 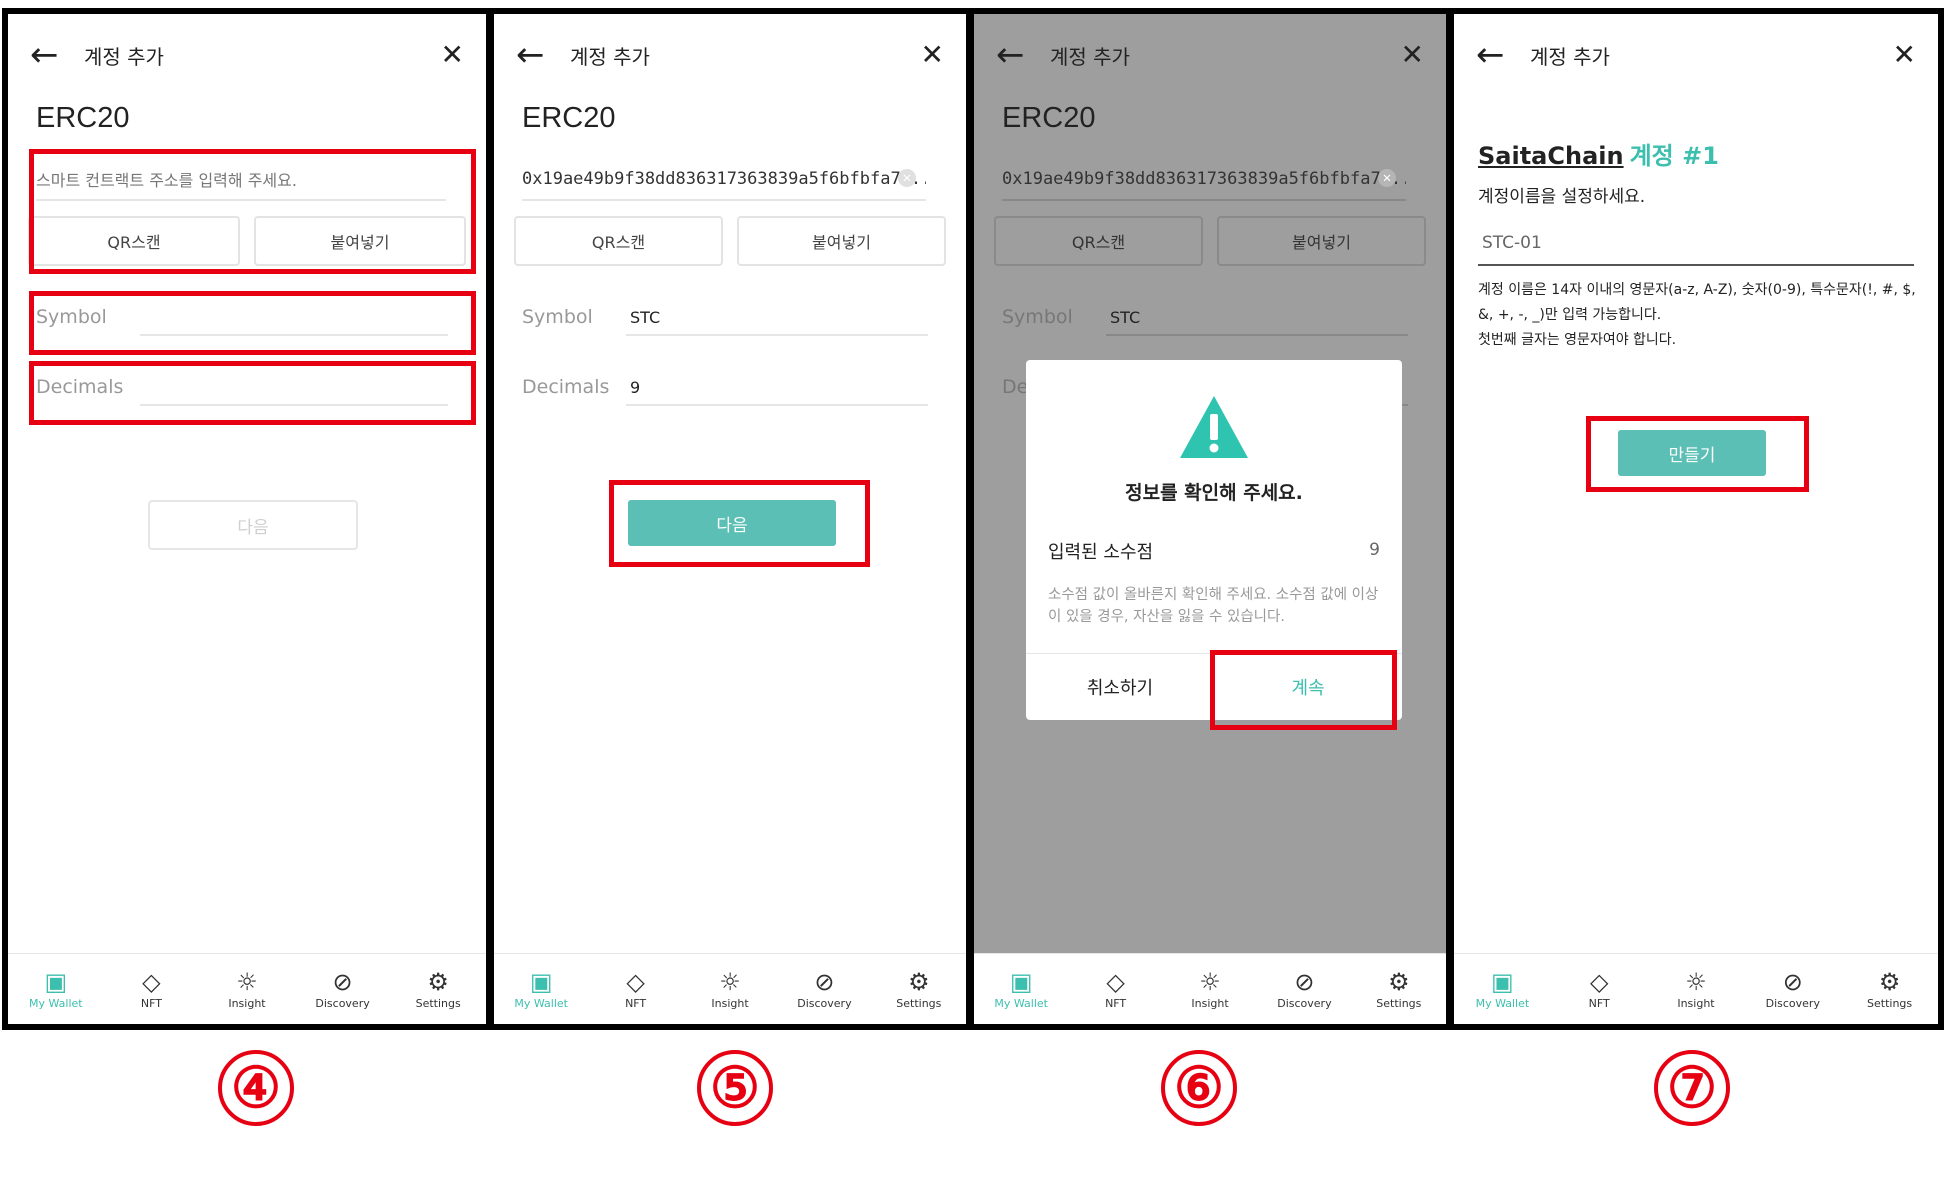 What do you see at coordinates (253, 525) in the screenshot?
I see `next-button-disabled: 다음` at bounding box center [253, 525].